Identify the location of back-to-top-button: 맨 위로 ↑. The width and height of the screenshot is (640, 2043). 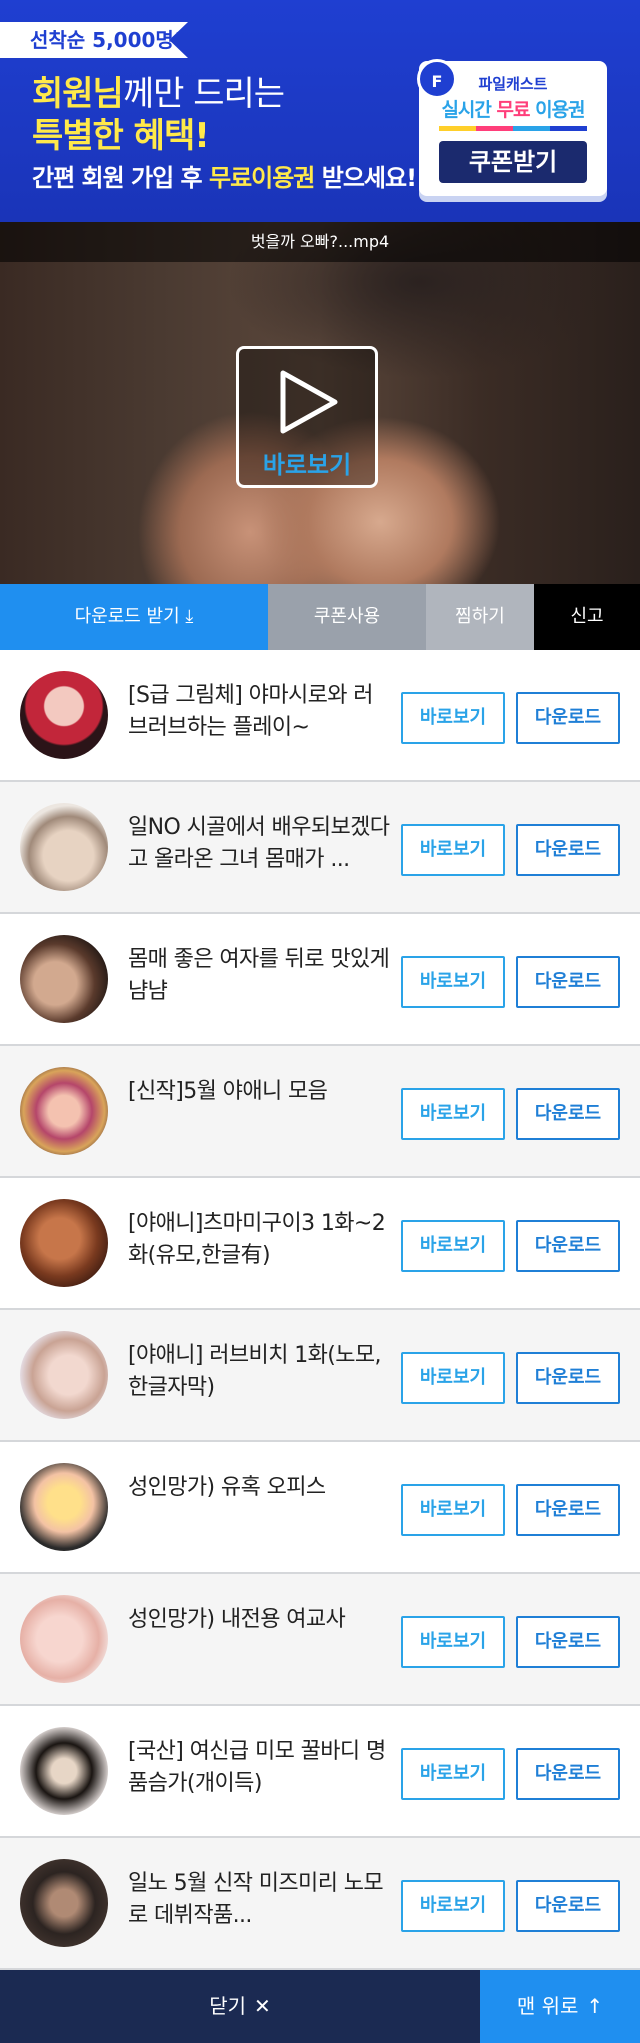
(560, 2006).